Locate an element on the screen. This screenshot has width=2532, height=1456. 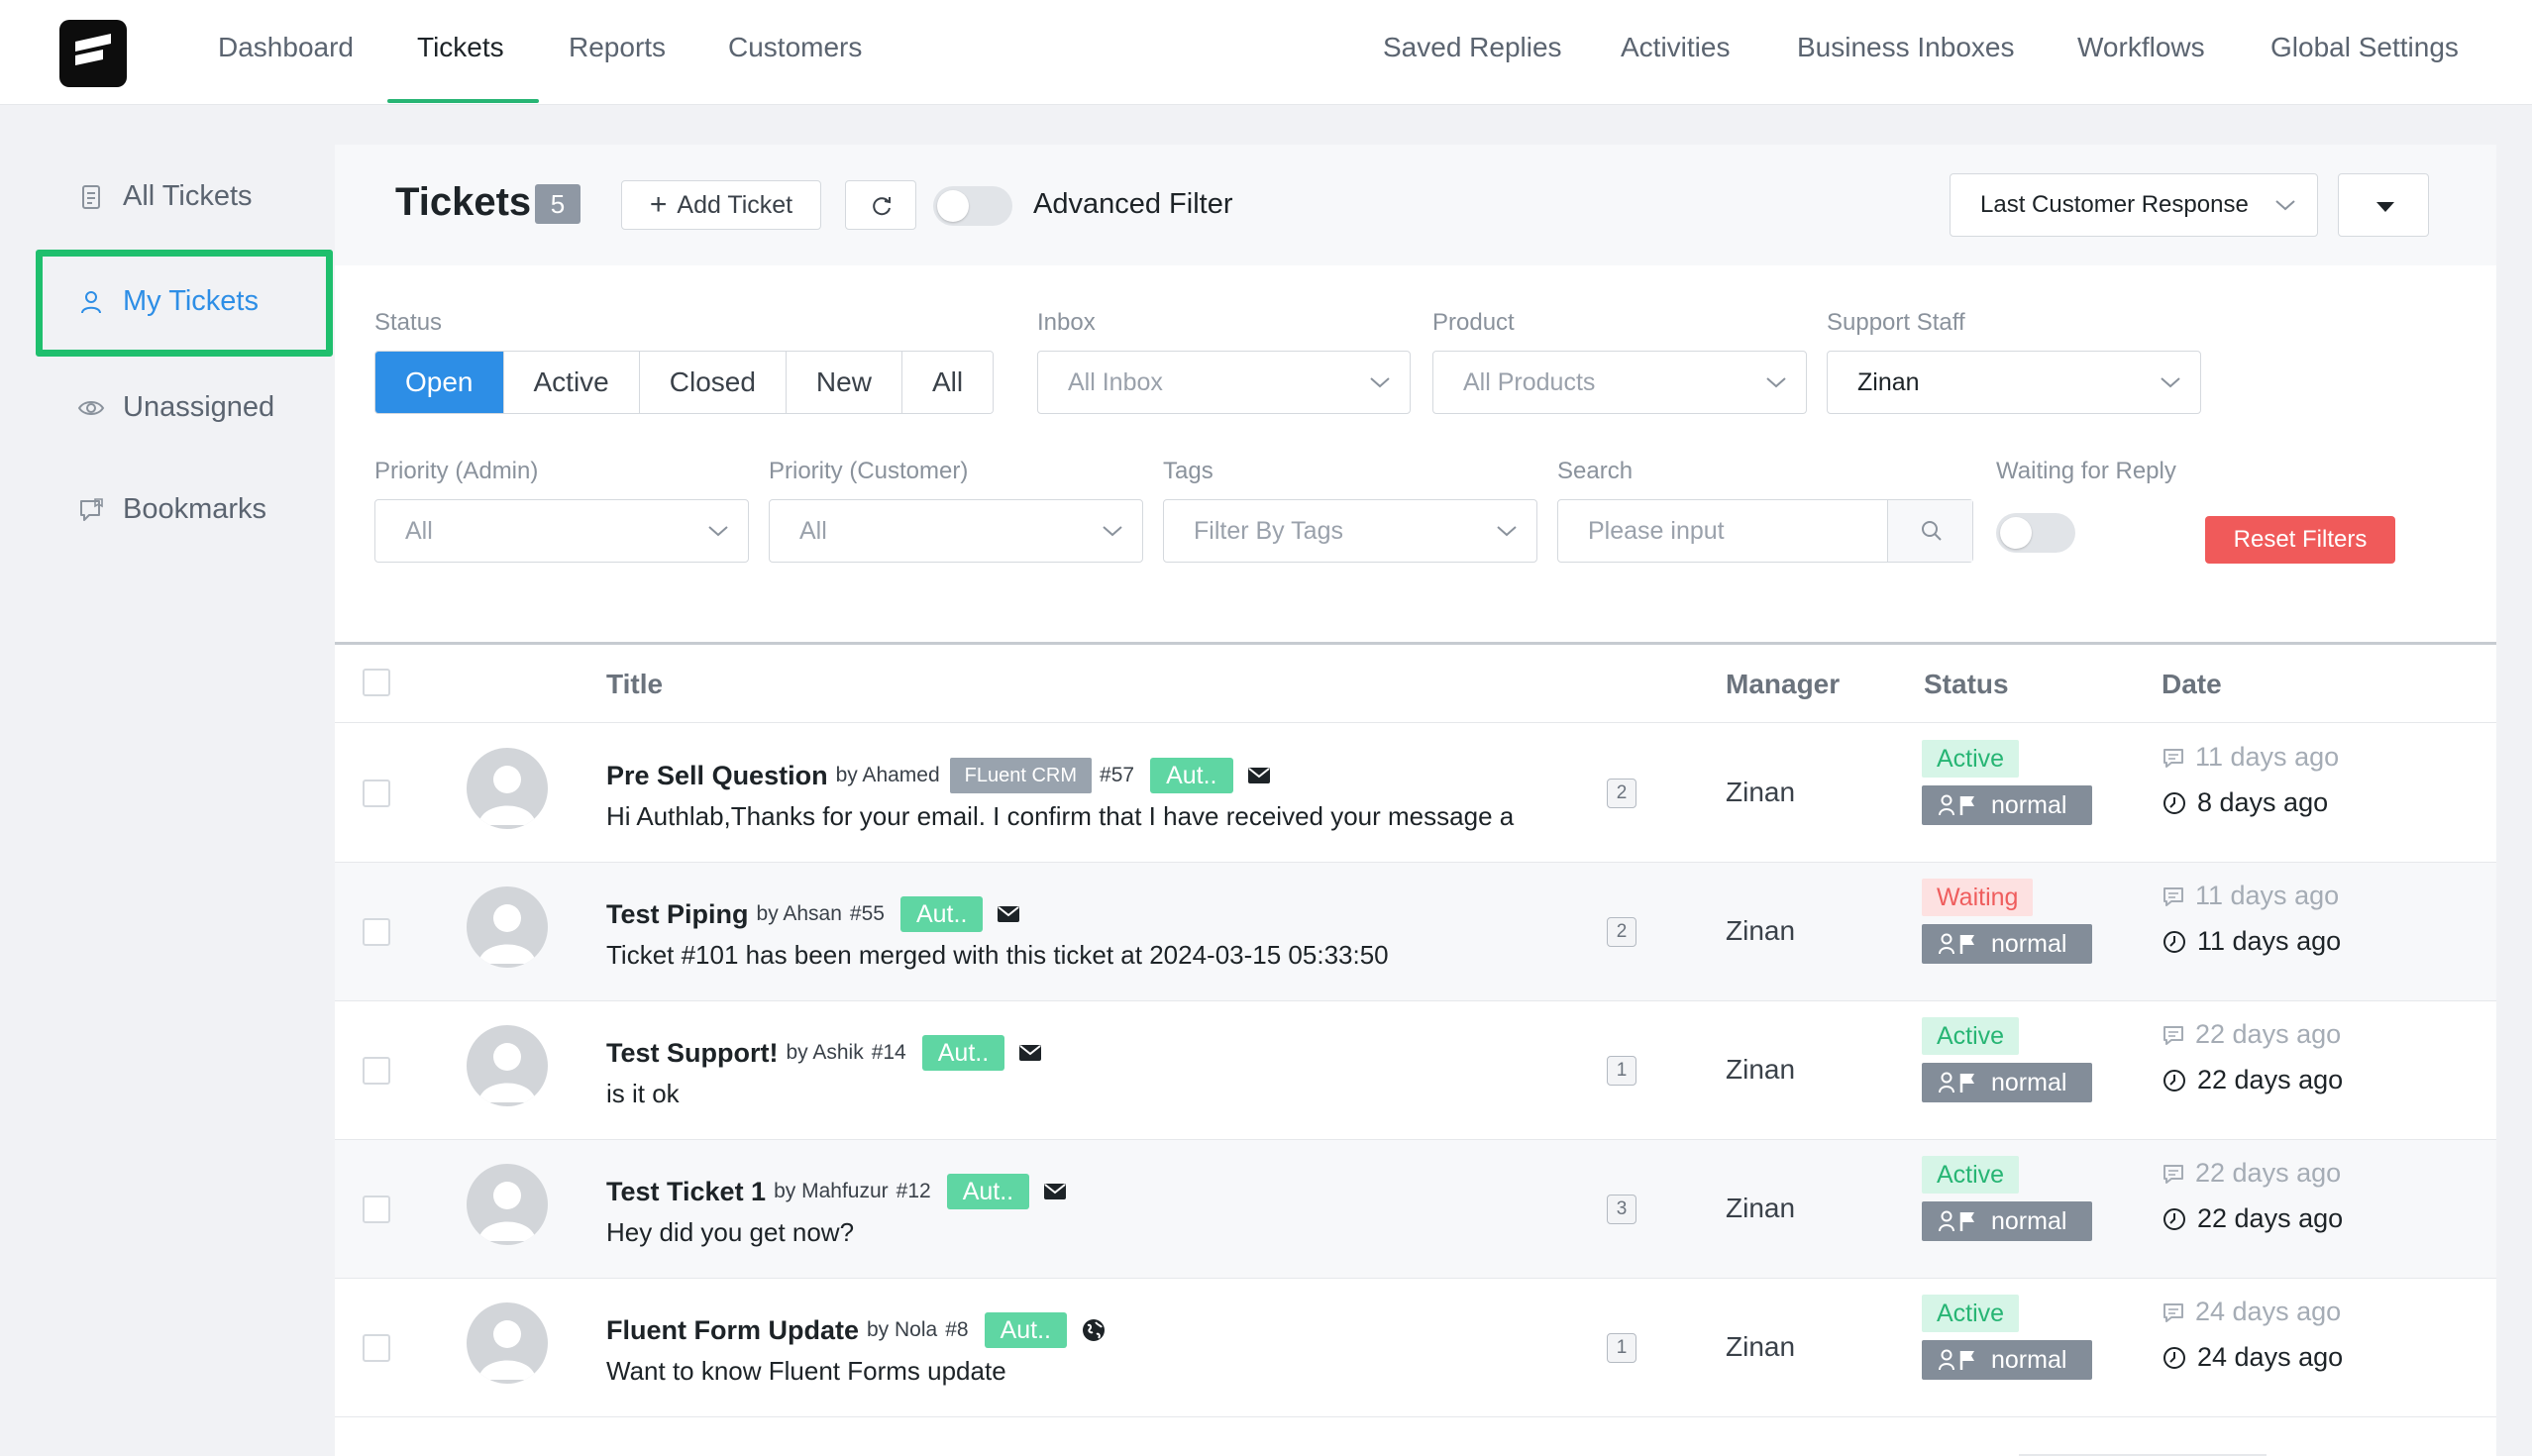
ticket-number: #57 is located at coordinates (1117, 775).